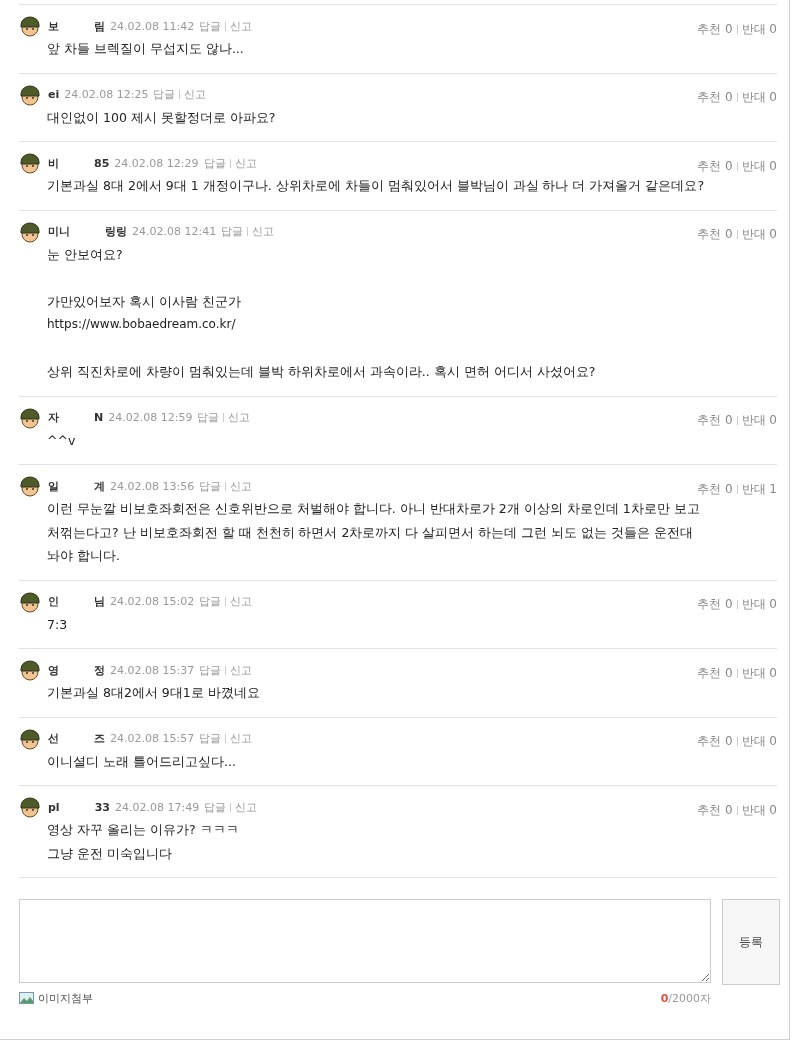 The width and height of the screenshot is (795, 1049). What do you see at coordinates (99, 670) in the screenshot?
I see `author-name: 정` at bounding box center [99, 670].